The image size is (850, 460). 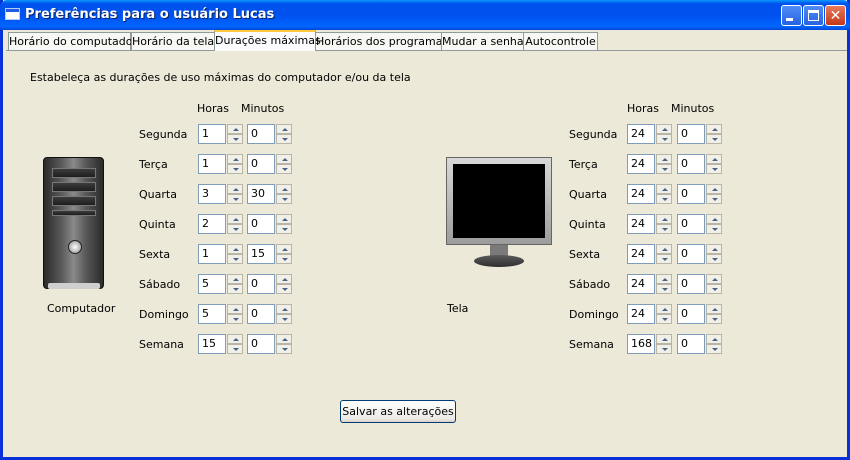 I want to click on close-button: ✕, so click(x=835, y=15).